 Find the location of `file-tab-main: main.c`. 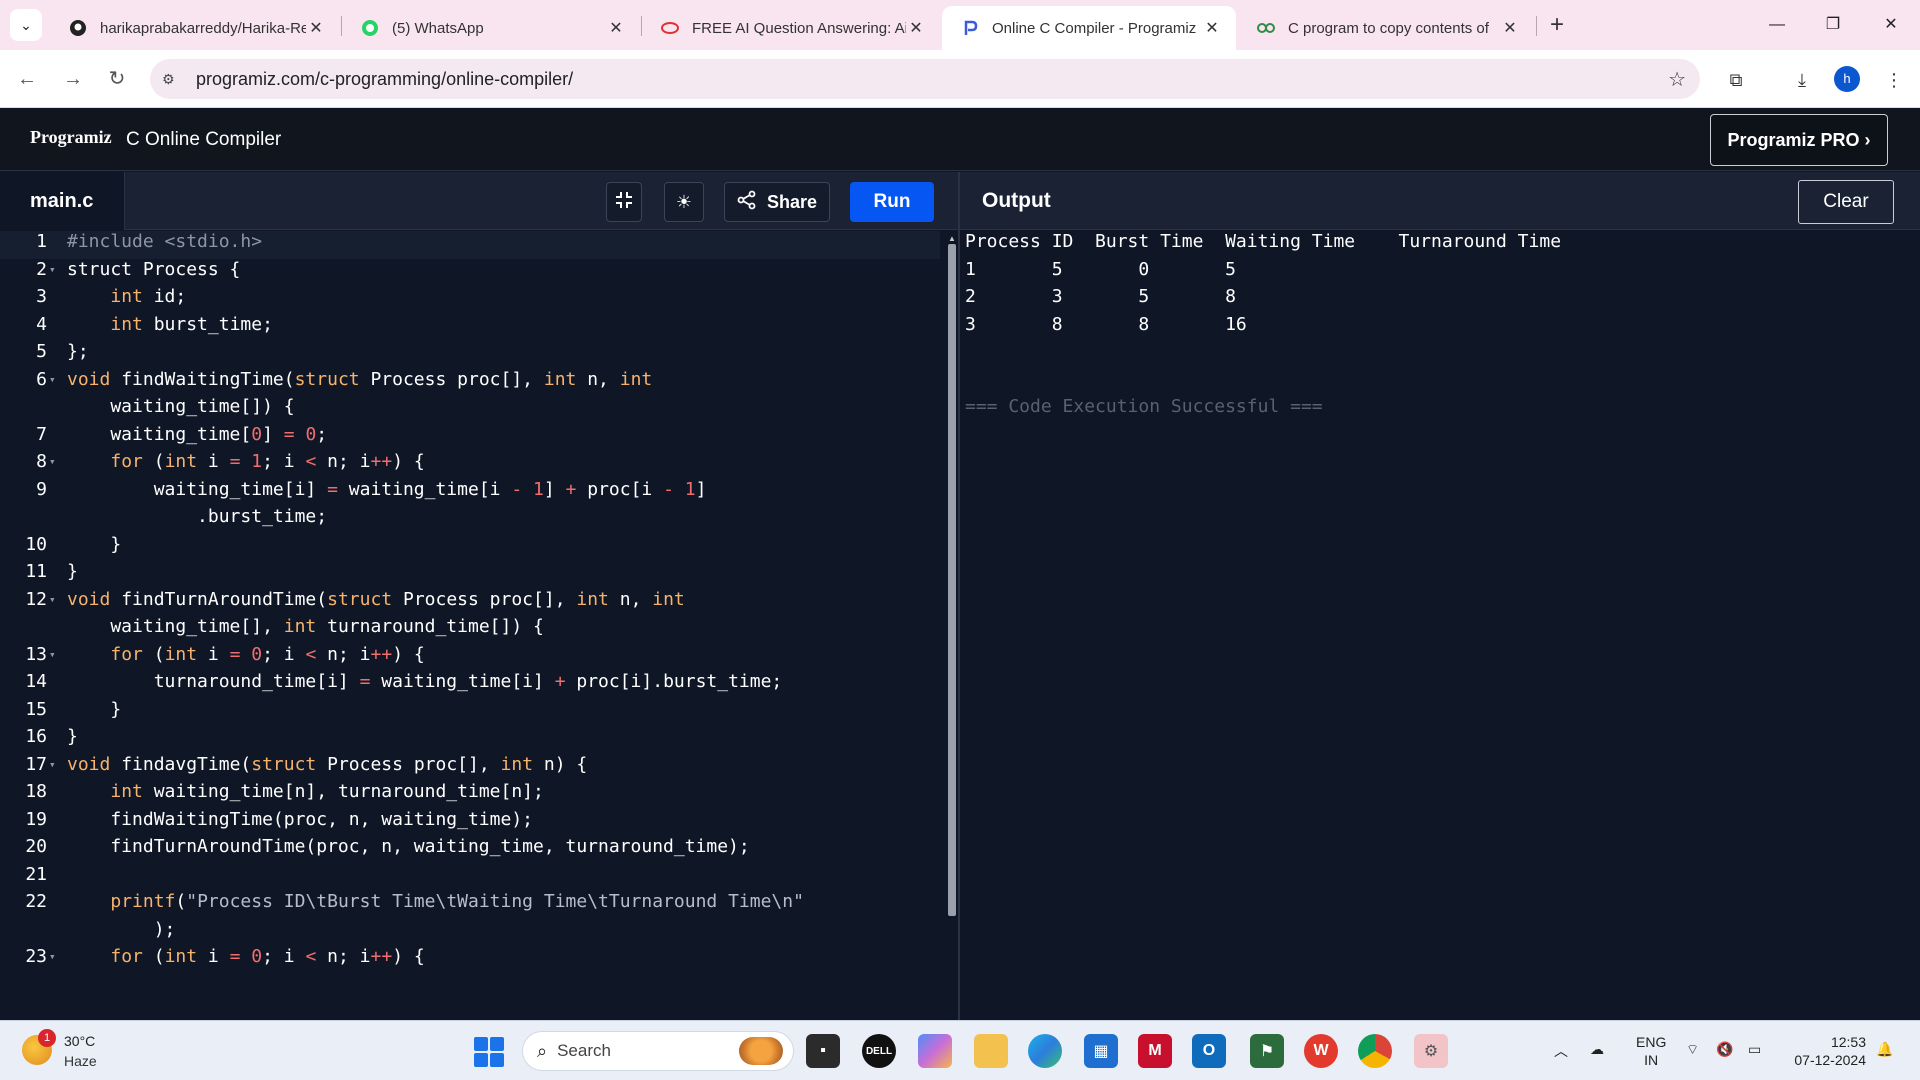

file-tab-main: main.c is located at coordinates (62, 201).